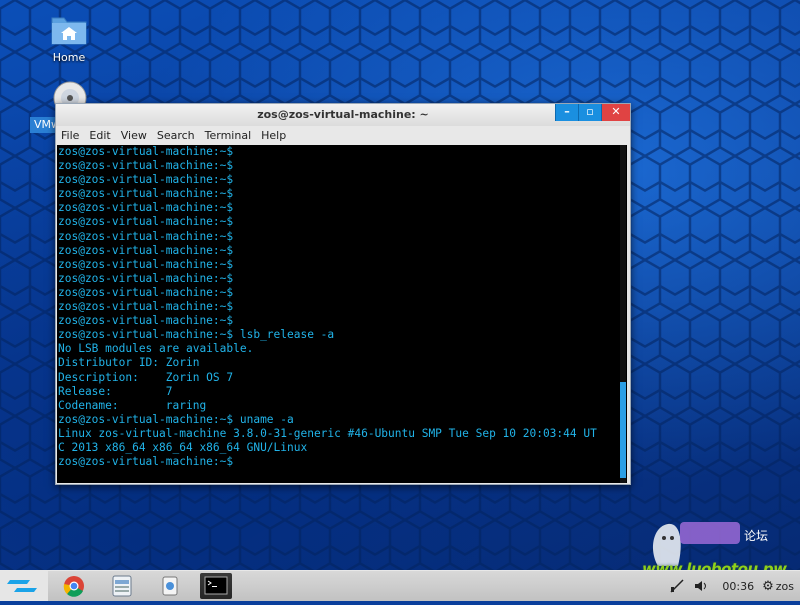 The width and height of the screenshot is (800, 605). I want to click on minimize-button: –, so click(566, 112).